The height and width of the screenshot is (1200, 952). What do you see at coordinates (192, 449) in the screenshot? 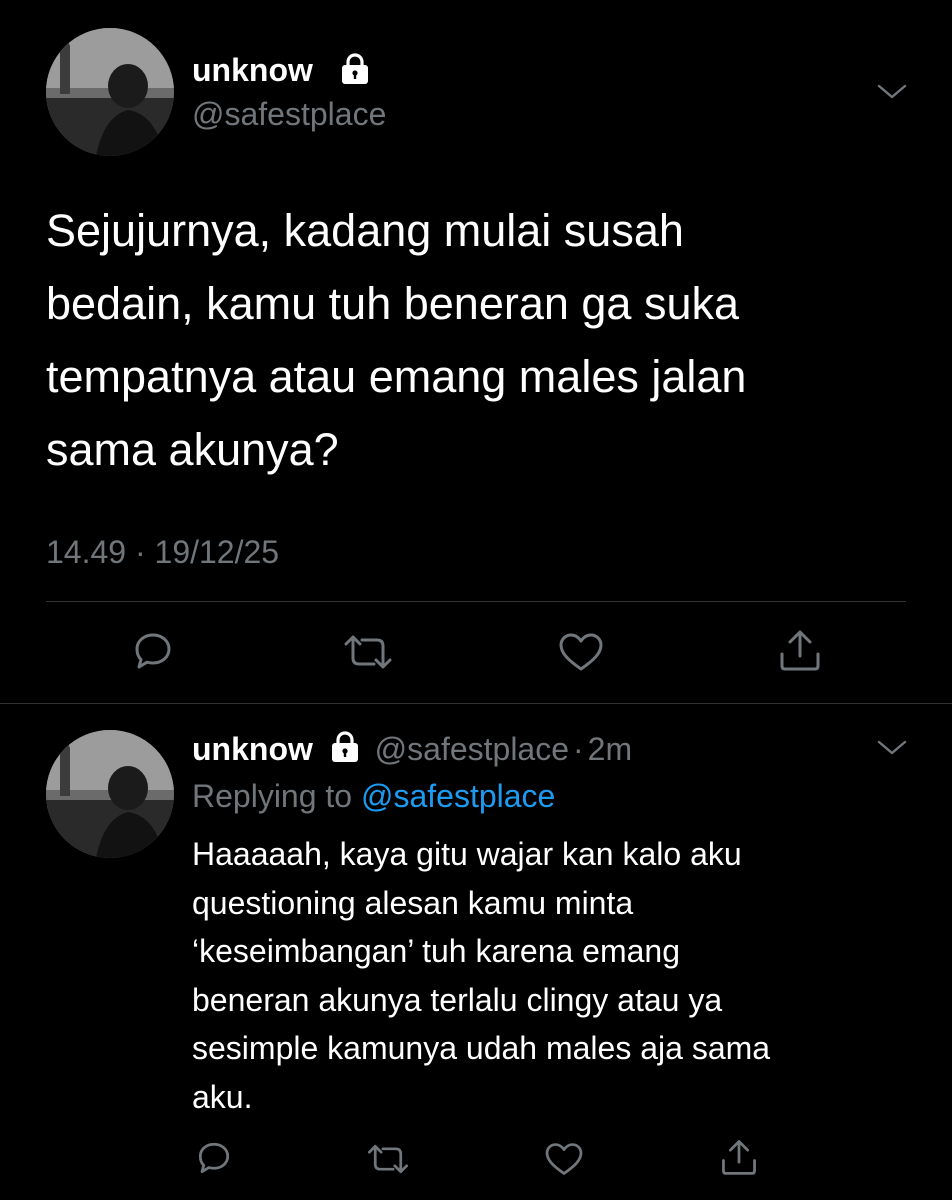
I see `tweet-text-line: sama akunya?` at bounding box center [192, 449].